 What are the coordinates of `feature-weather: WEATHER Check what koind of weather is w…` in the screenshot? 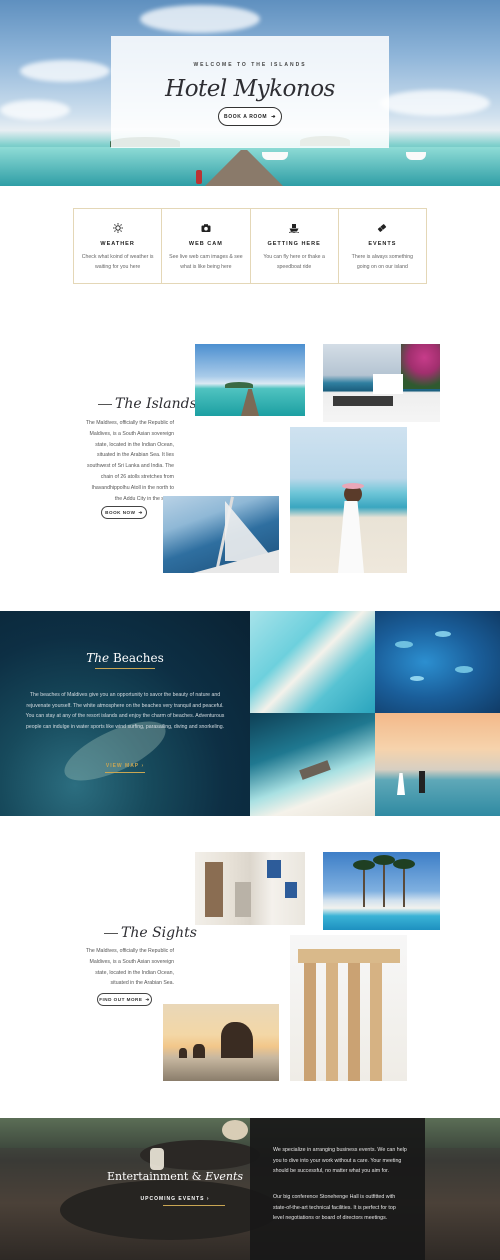 It's located at (118, 246).